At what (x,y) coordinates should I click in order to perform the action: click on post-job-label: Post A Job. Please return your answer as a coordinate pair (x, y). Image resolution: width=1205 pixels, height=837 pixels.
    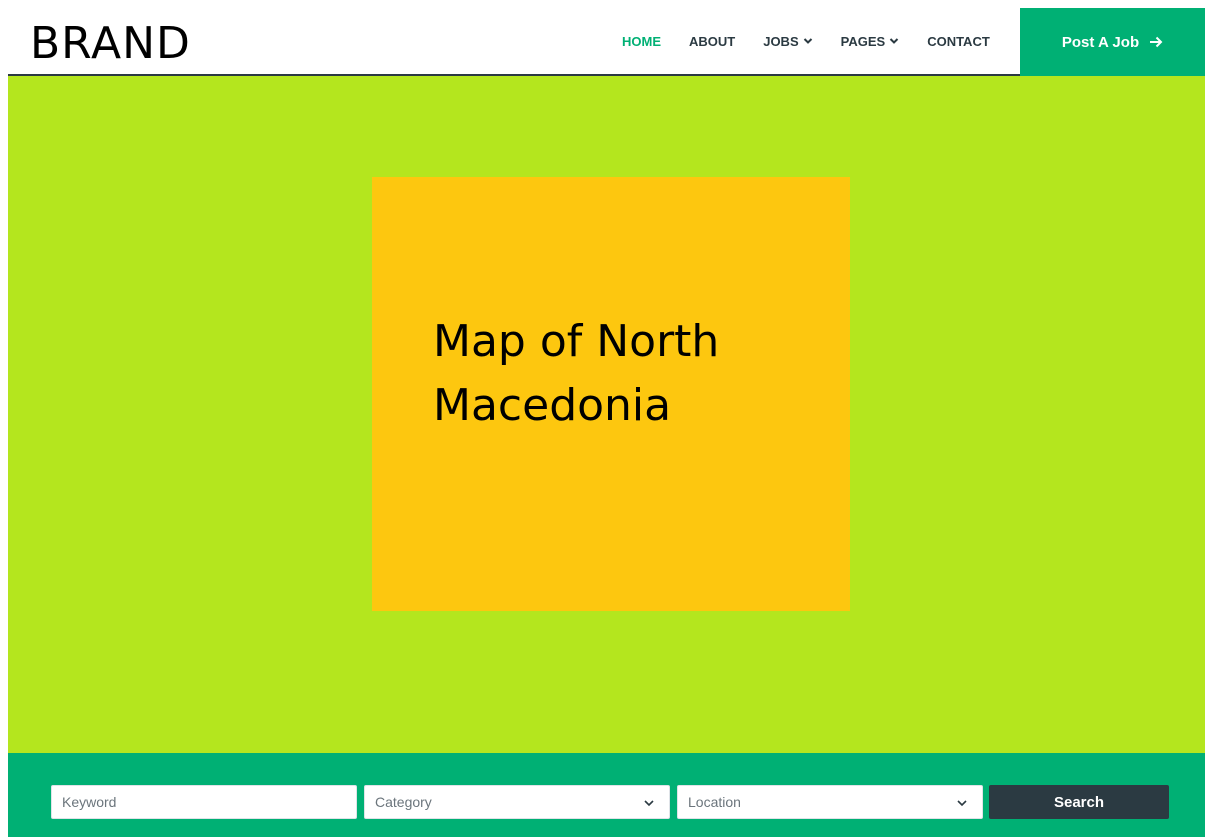
    Looking at the image, I should click on (1100, 42).